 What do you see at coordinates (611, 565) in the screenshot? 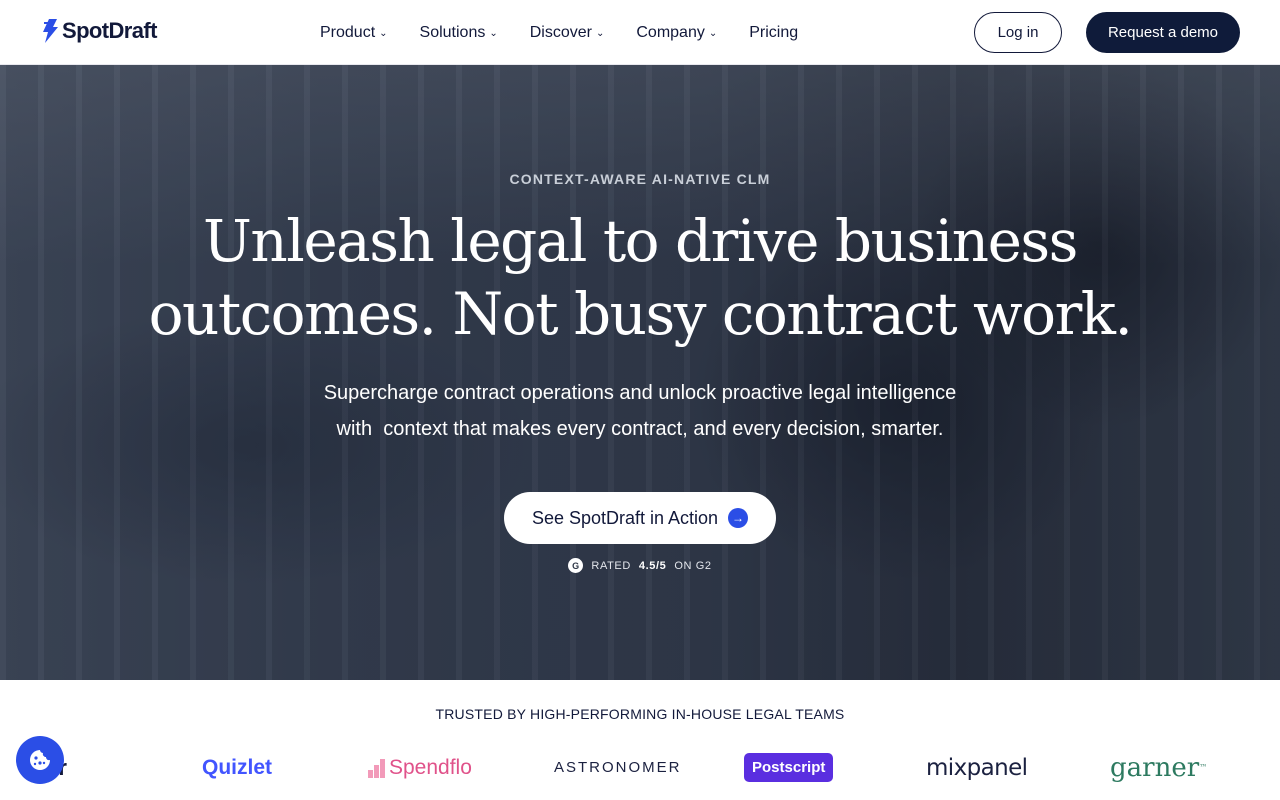
I see `rating-prefix: RATED` at bounding box center [611, 565].